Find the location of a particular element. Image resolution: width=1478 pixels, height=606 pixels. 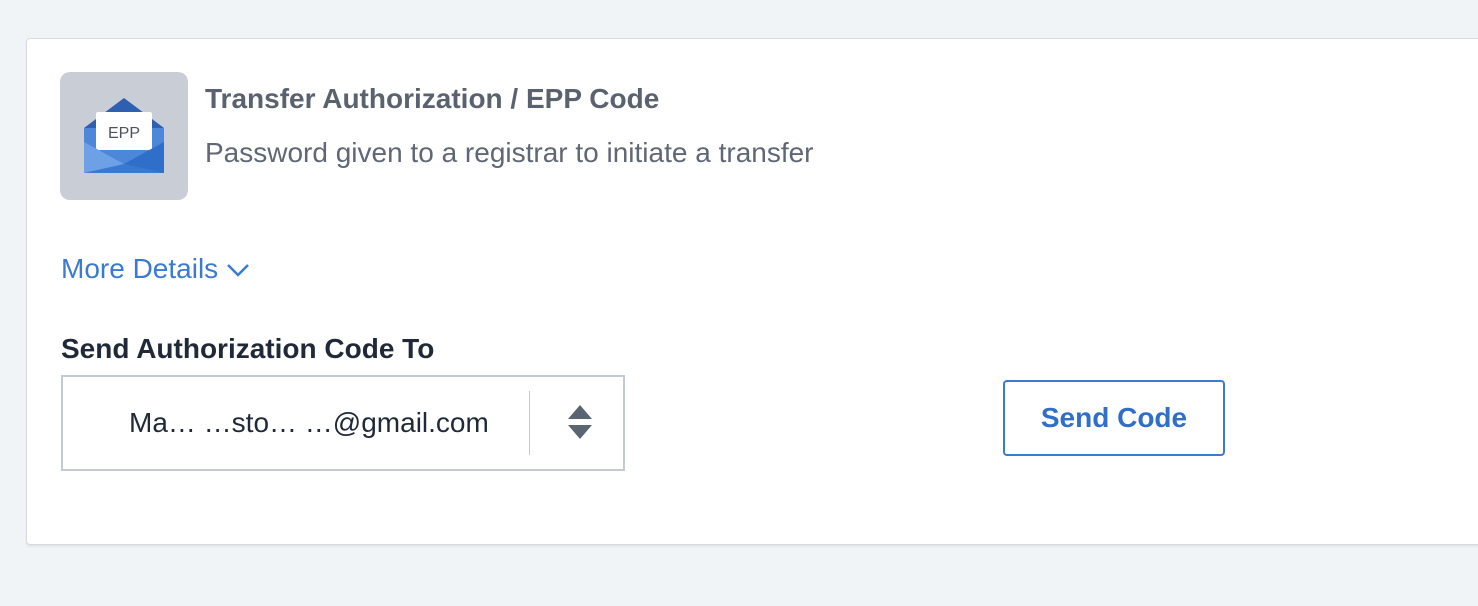

send-to-select: Ma… …sto… …@gmail.com is located at coordinates (343, 423).